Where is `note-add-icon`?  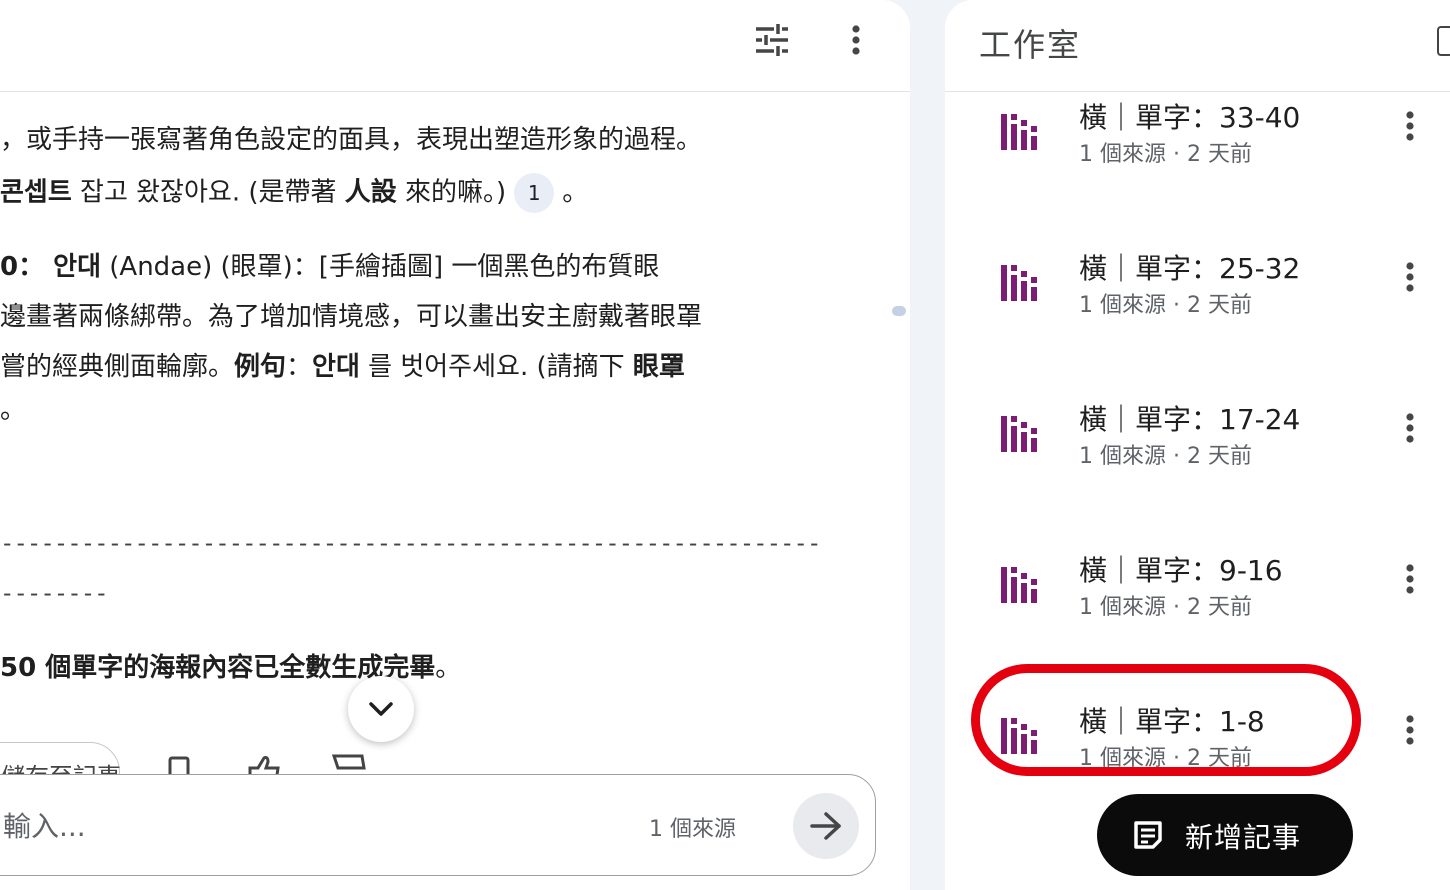 note-add-icon is located at coordinates (1148, 835).